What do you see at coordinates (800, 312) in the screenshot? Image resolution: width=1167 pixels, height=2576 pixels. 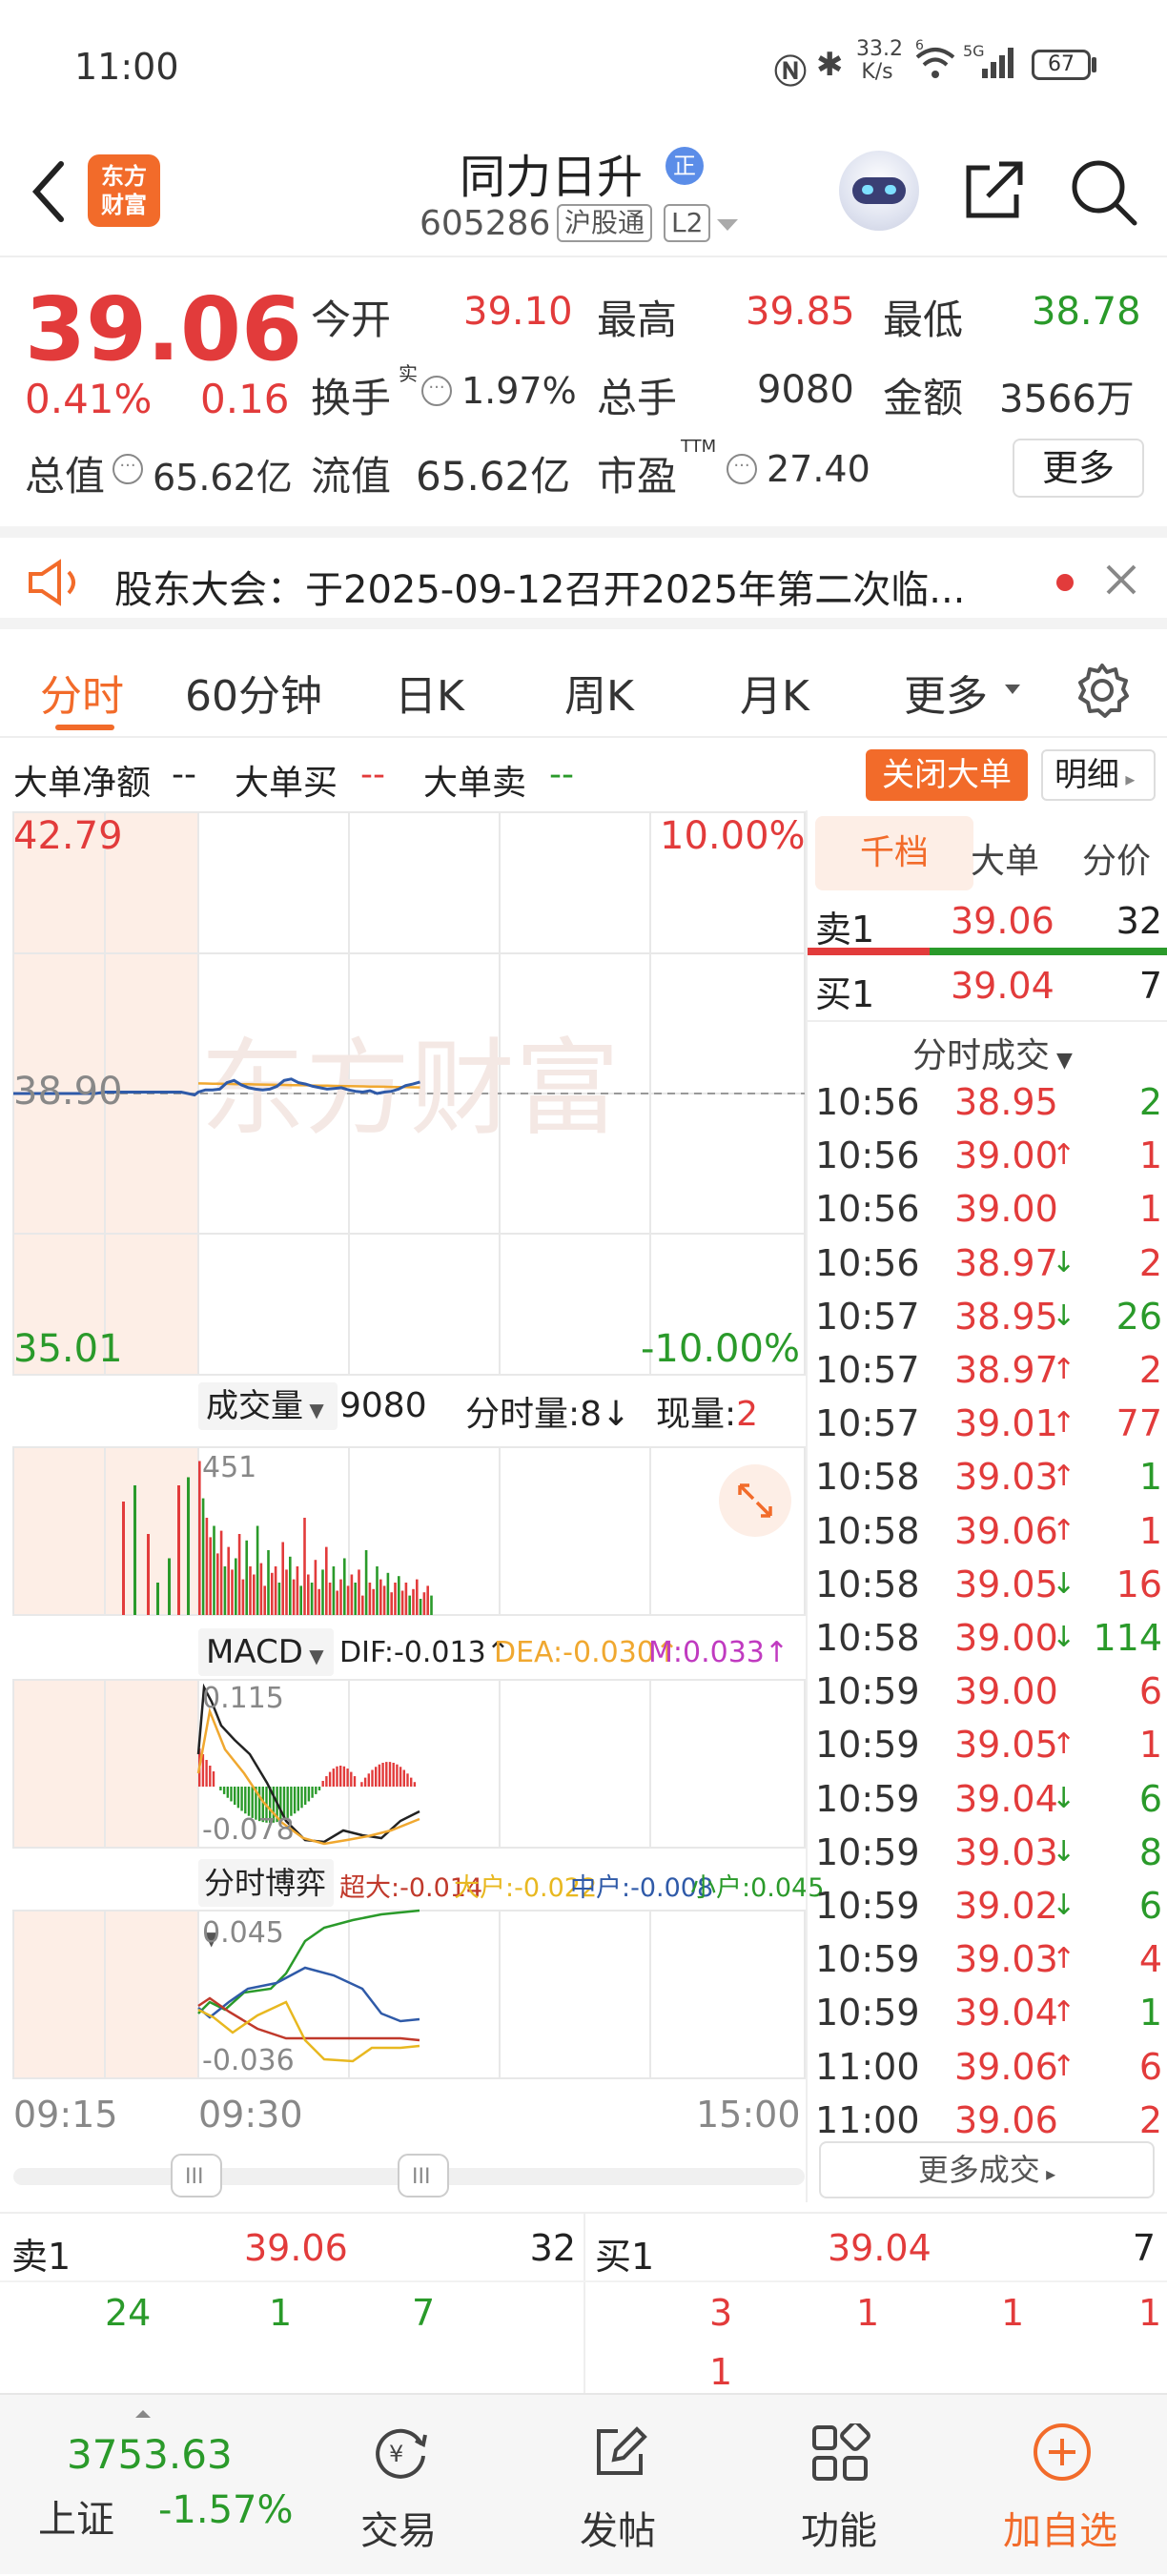 I see `high-value: 39.85` at bounding box center [800, 312].